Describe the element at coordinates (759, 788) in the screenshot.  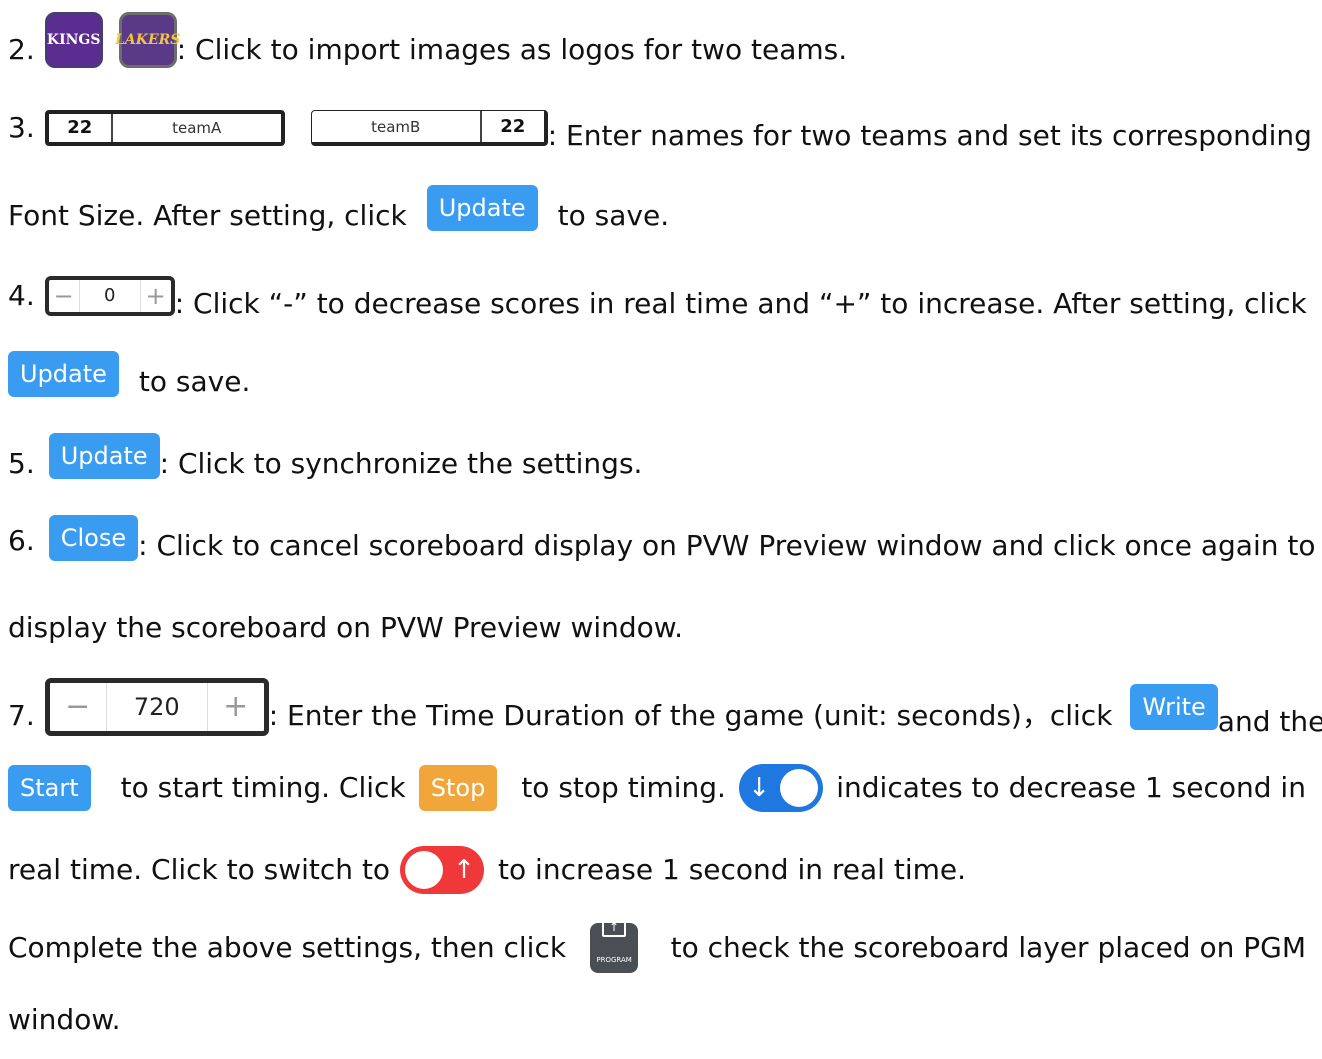
I see `down-arrow-icon: ↓` at that location.